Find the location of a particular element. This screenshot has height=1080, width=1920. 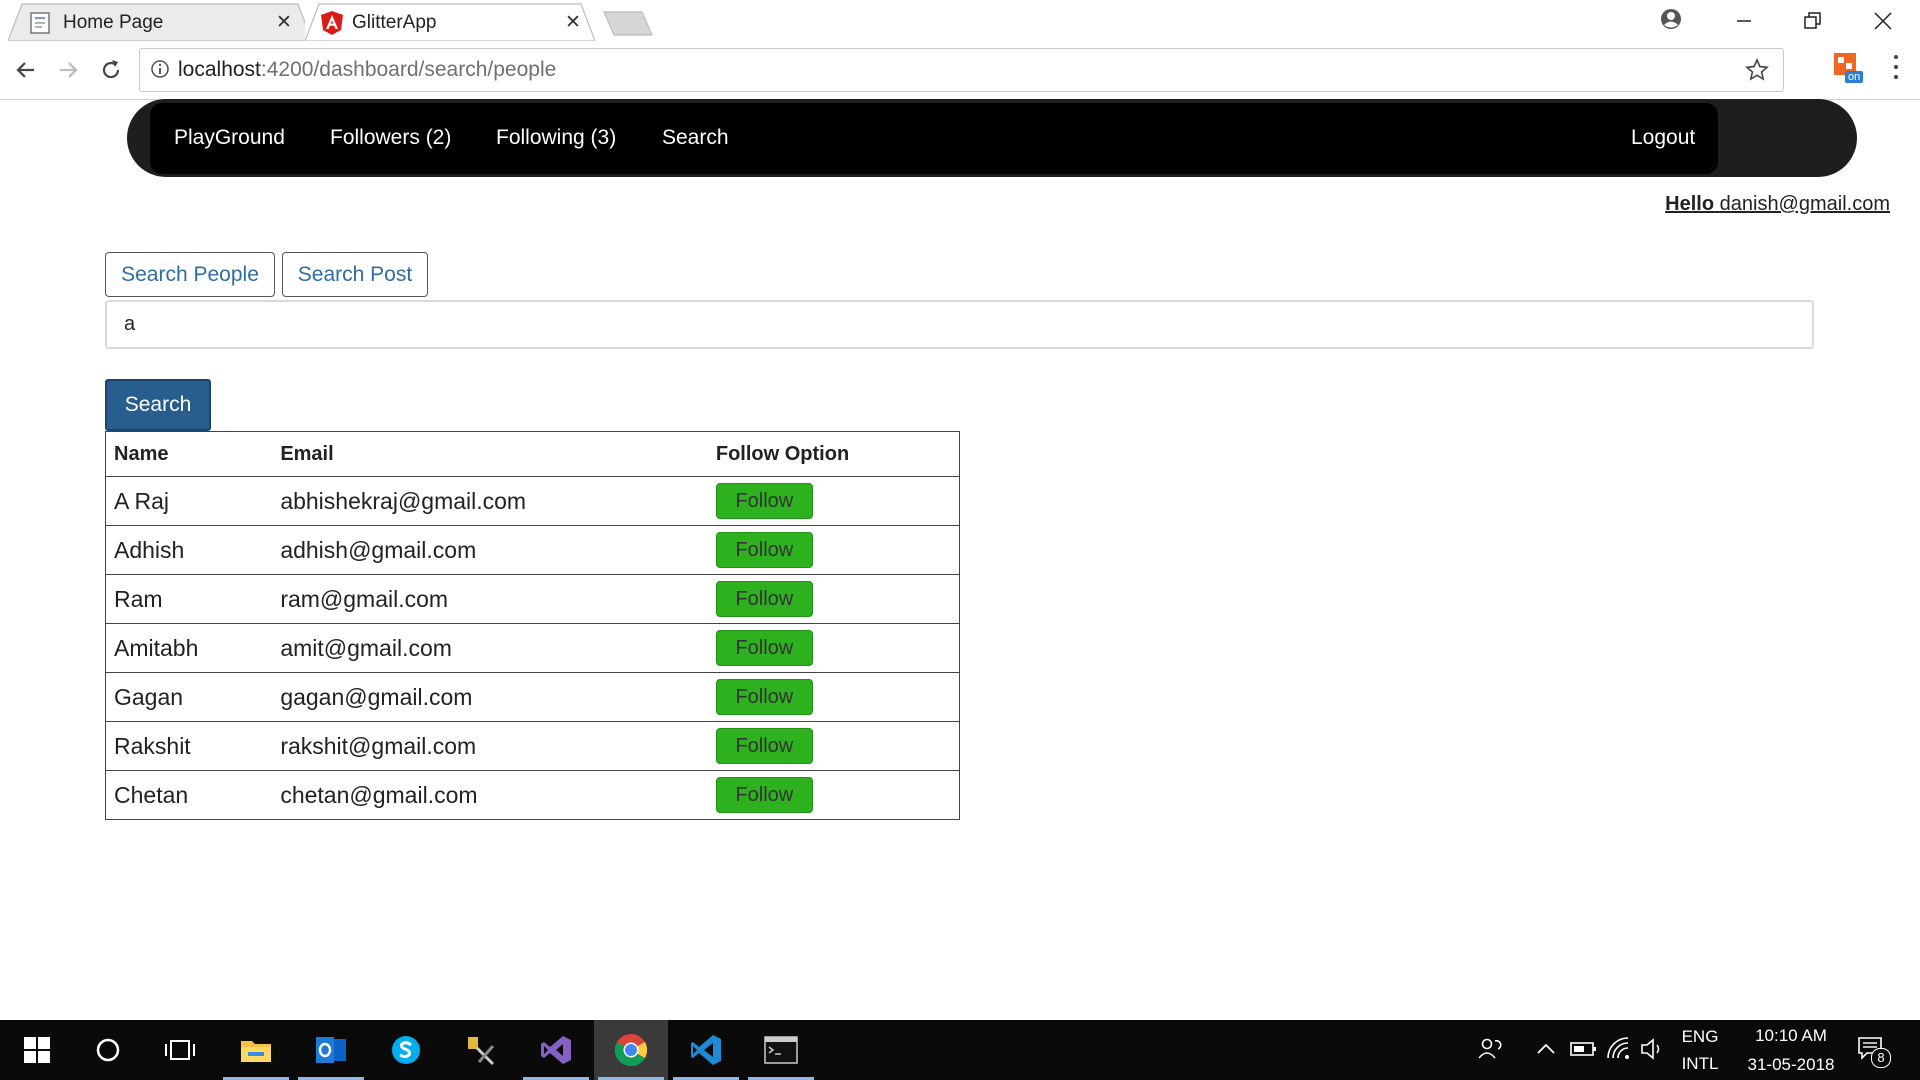

show-hidden-icons-icon is located at coordinates (1546, 1050).